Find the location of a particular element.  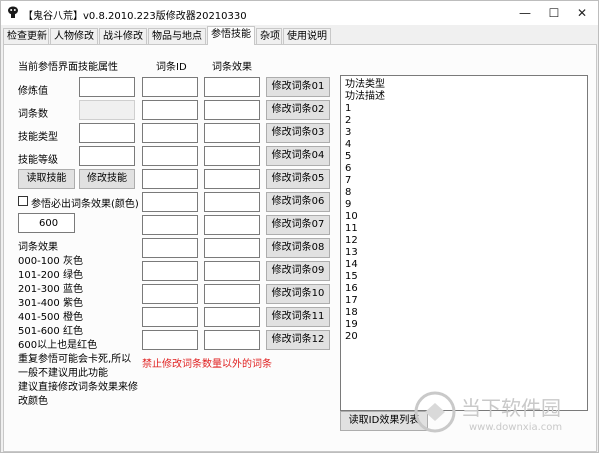

modify-entry-11-button: 修改词条11 is located at coordinates (298, 317).